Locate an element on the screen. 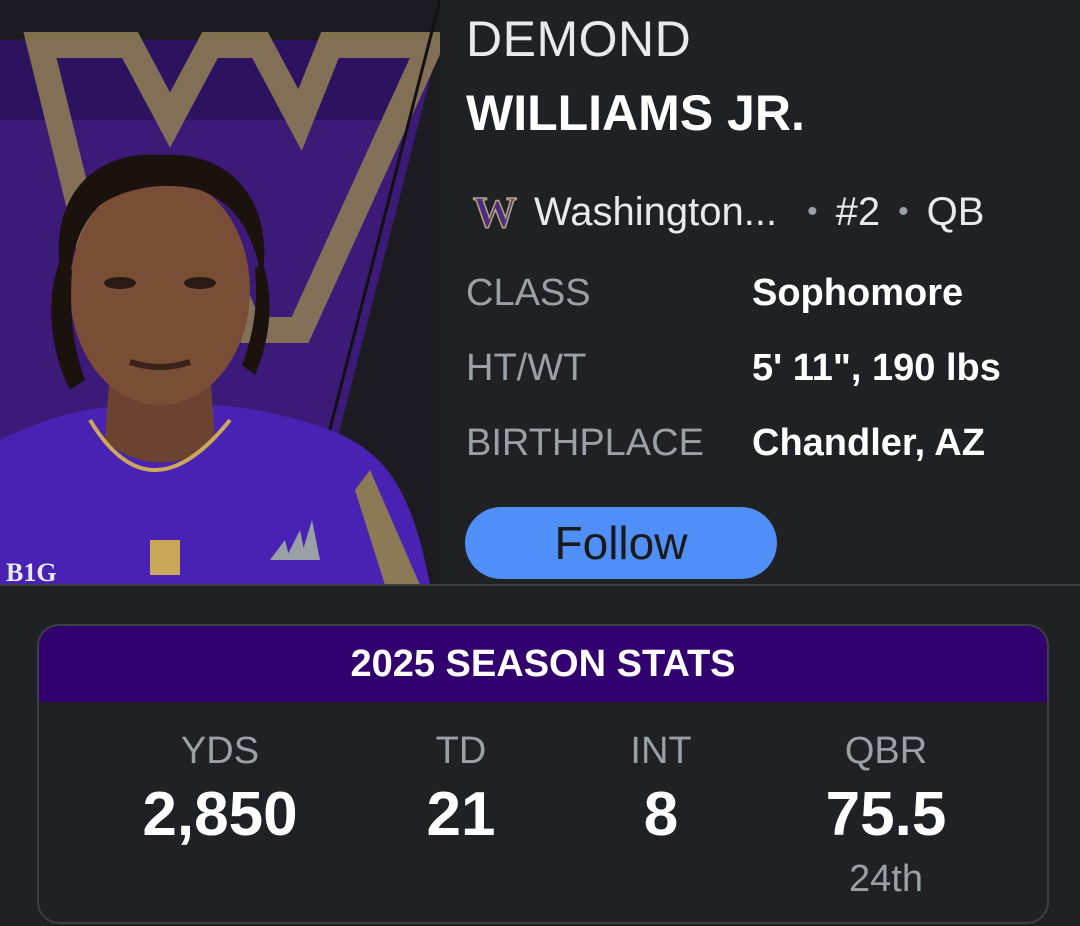  class-value: Sophomore is located at coordinates (858, 293).